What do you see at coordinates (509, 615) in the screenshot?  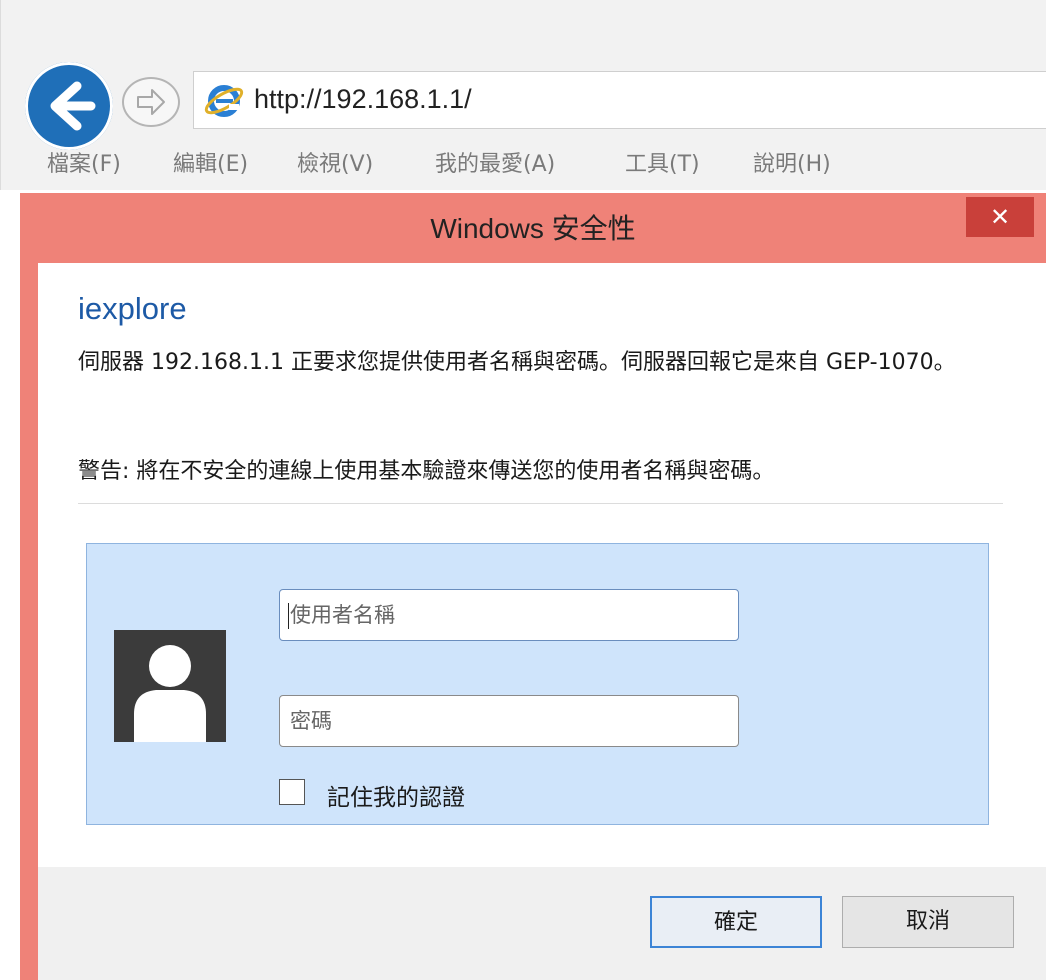 I see `username-input: 使用者名稱` at bounding box center [509, 615].